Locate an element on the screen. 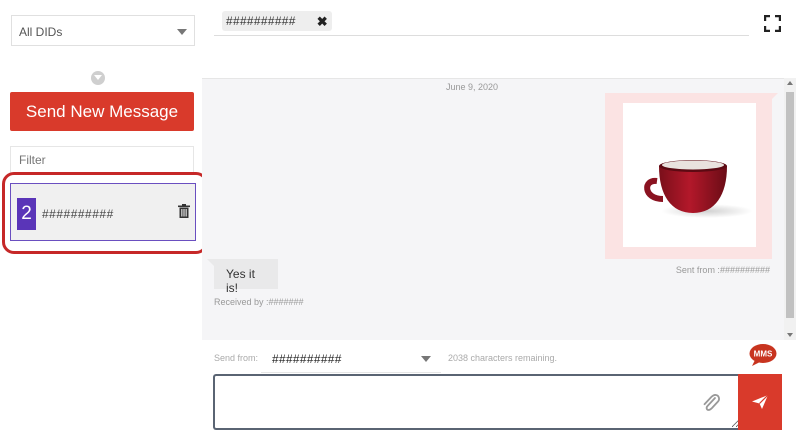 The image size is (800, 431). date-divider: June 9, 2020 is located at coordinates (472, 87).